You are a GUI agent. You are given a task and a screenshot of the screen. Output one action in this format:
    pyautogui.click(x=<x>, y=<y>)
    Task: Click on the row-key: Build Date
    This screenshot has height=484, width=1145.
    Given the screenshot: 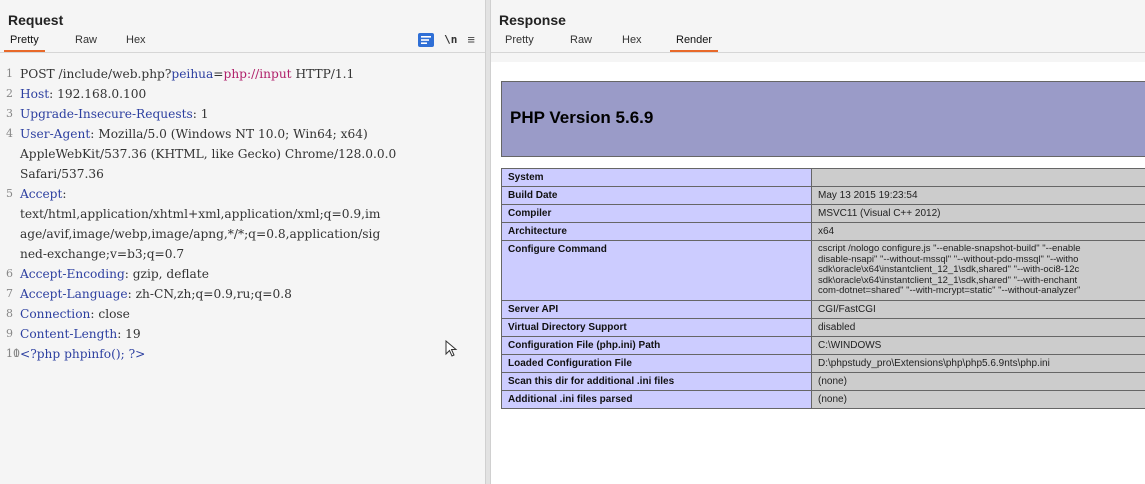 What is the action you would take?
    pyautogui.click(x=656, y=195)
    